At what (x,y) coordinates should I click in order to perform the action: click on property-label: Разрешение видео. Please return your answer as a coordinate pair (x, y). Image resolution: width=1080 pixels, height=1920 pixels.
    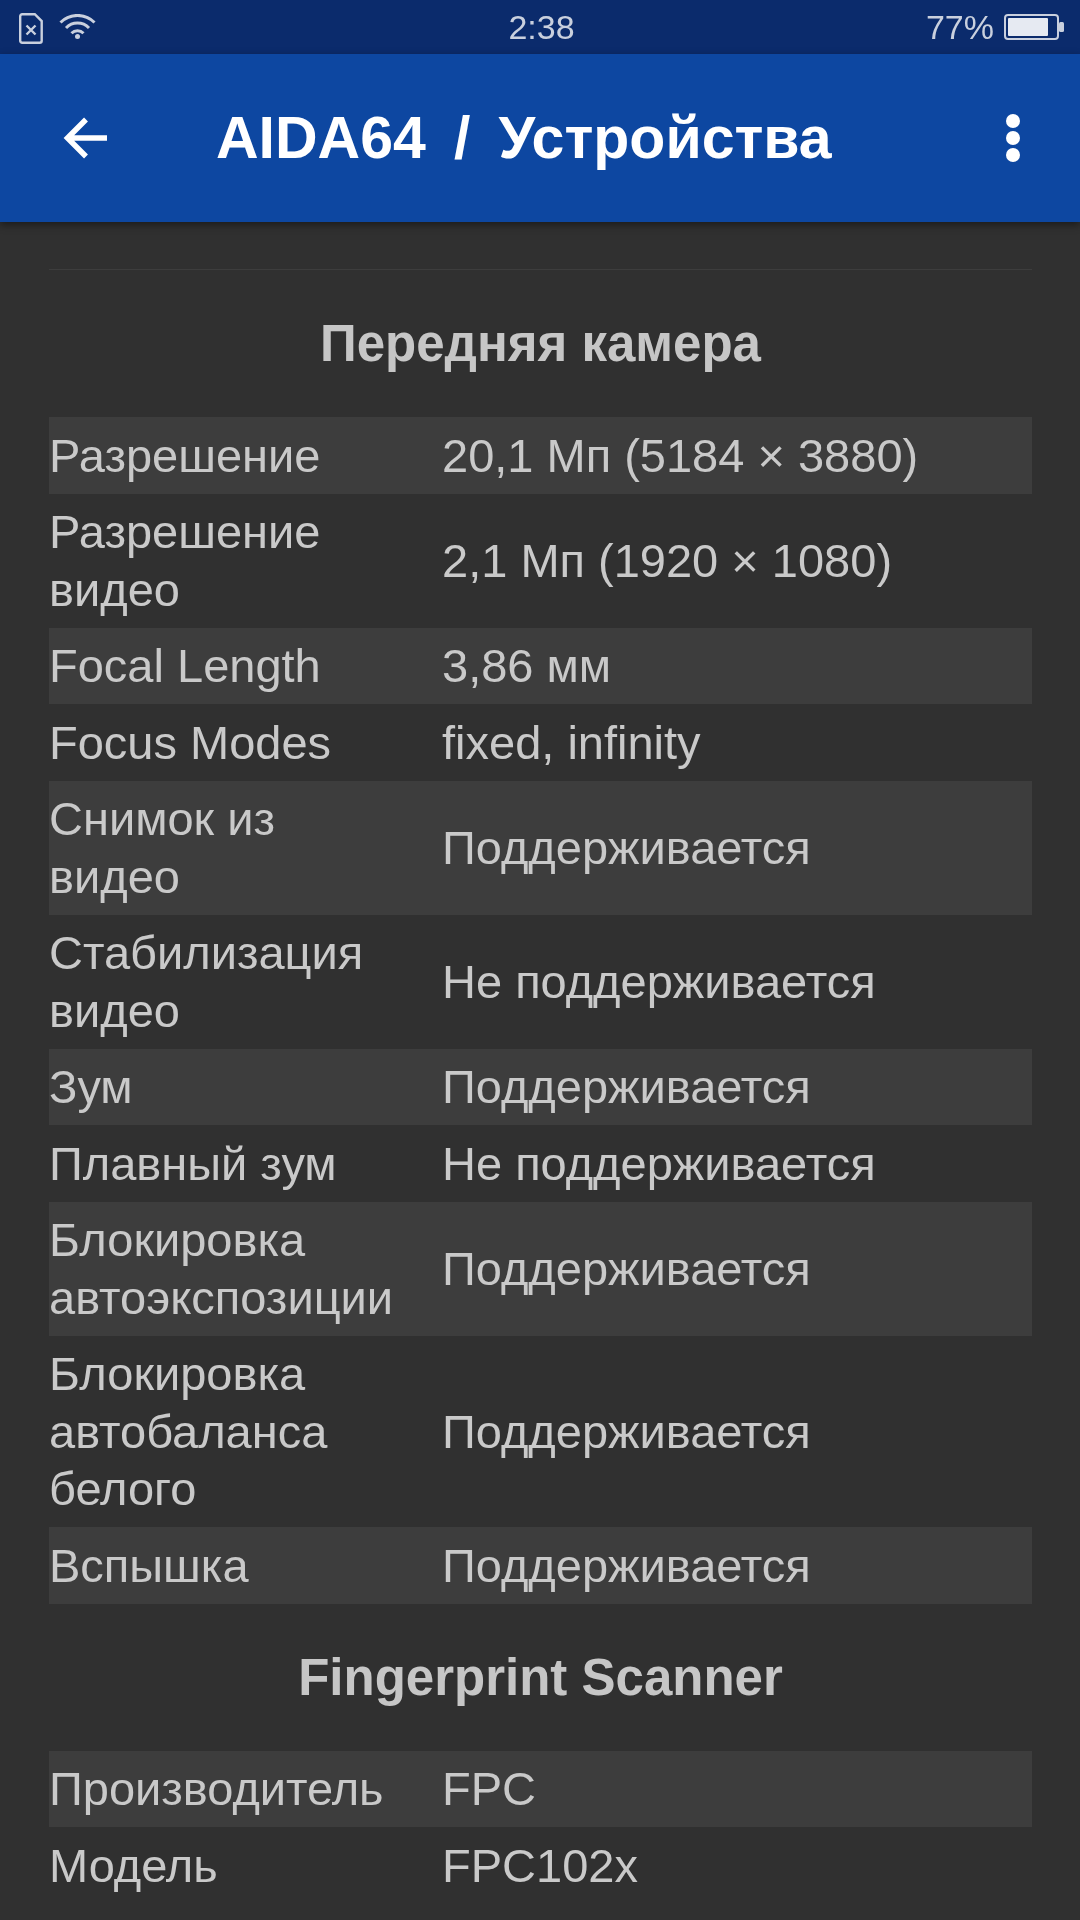
    Looking at the image, I should click on (185, 561).